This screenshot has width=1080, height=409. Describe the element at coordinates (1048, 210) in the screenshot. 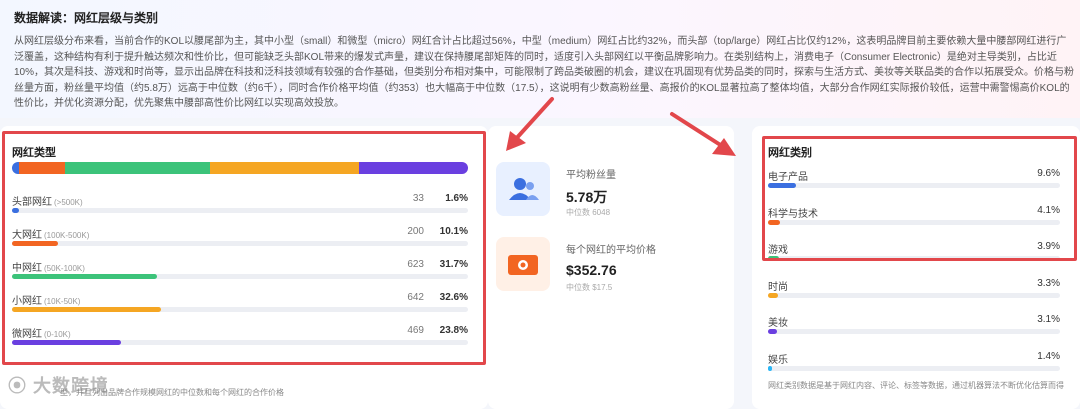

I see `category-percent: 4.1%` at that location.